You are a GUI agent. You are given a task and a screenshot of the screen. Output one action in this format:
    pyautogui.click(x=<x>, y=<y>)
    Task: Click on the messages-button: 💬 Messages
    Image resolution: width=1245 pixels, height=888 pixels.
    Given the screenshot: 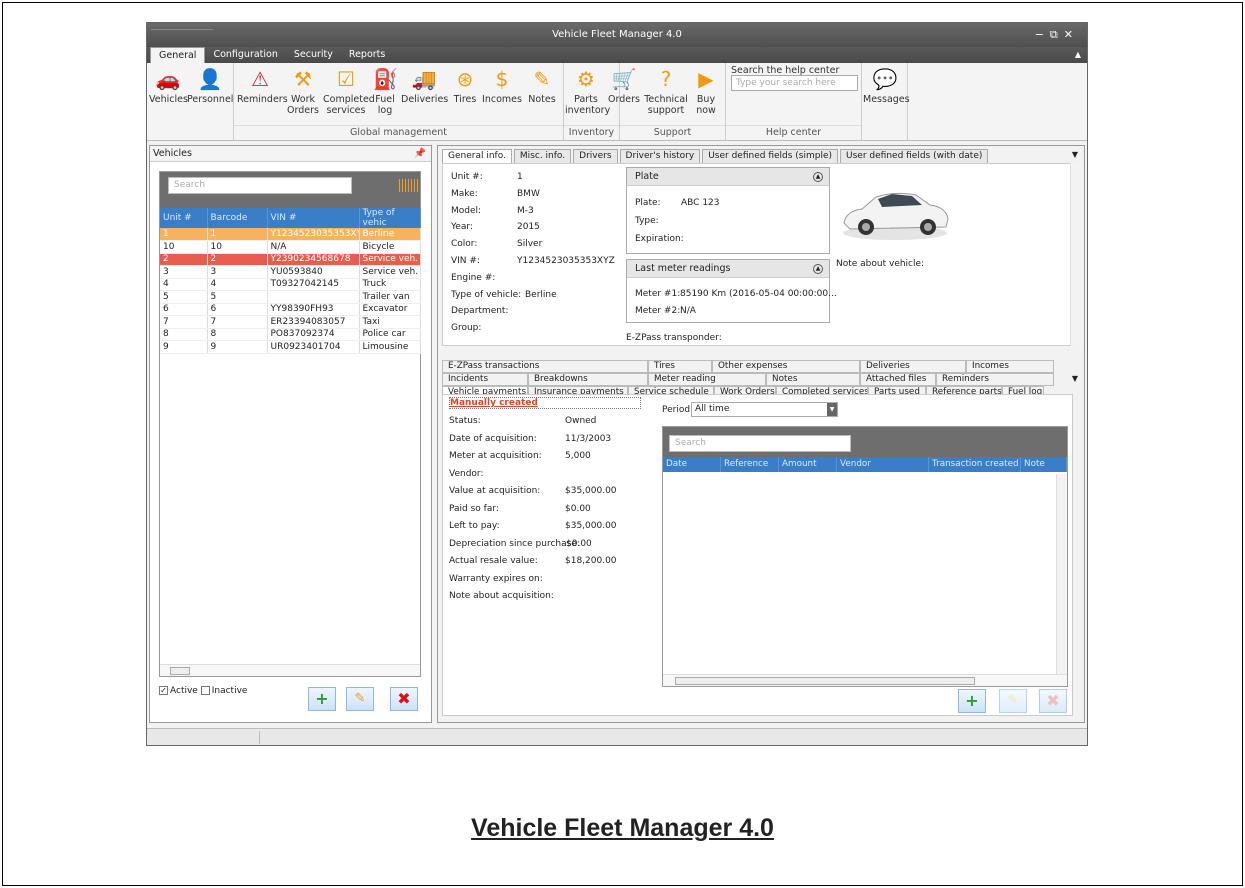 What is the action you would take?
    pyautogui.click(x=886, y=86)
    